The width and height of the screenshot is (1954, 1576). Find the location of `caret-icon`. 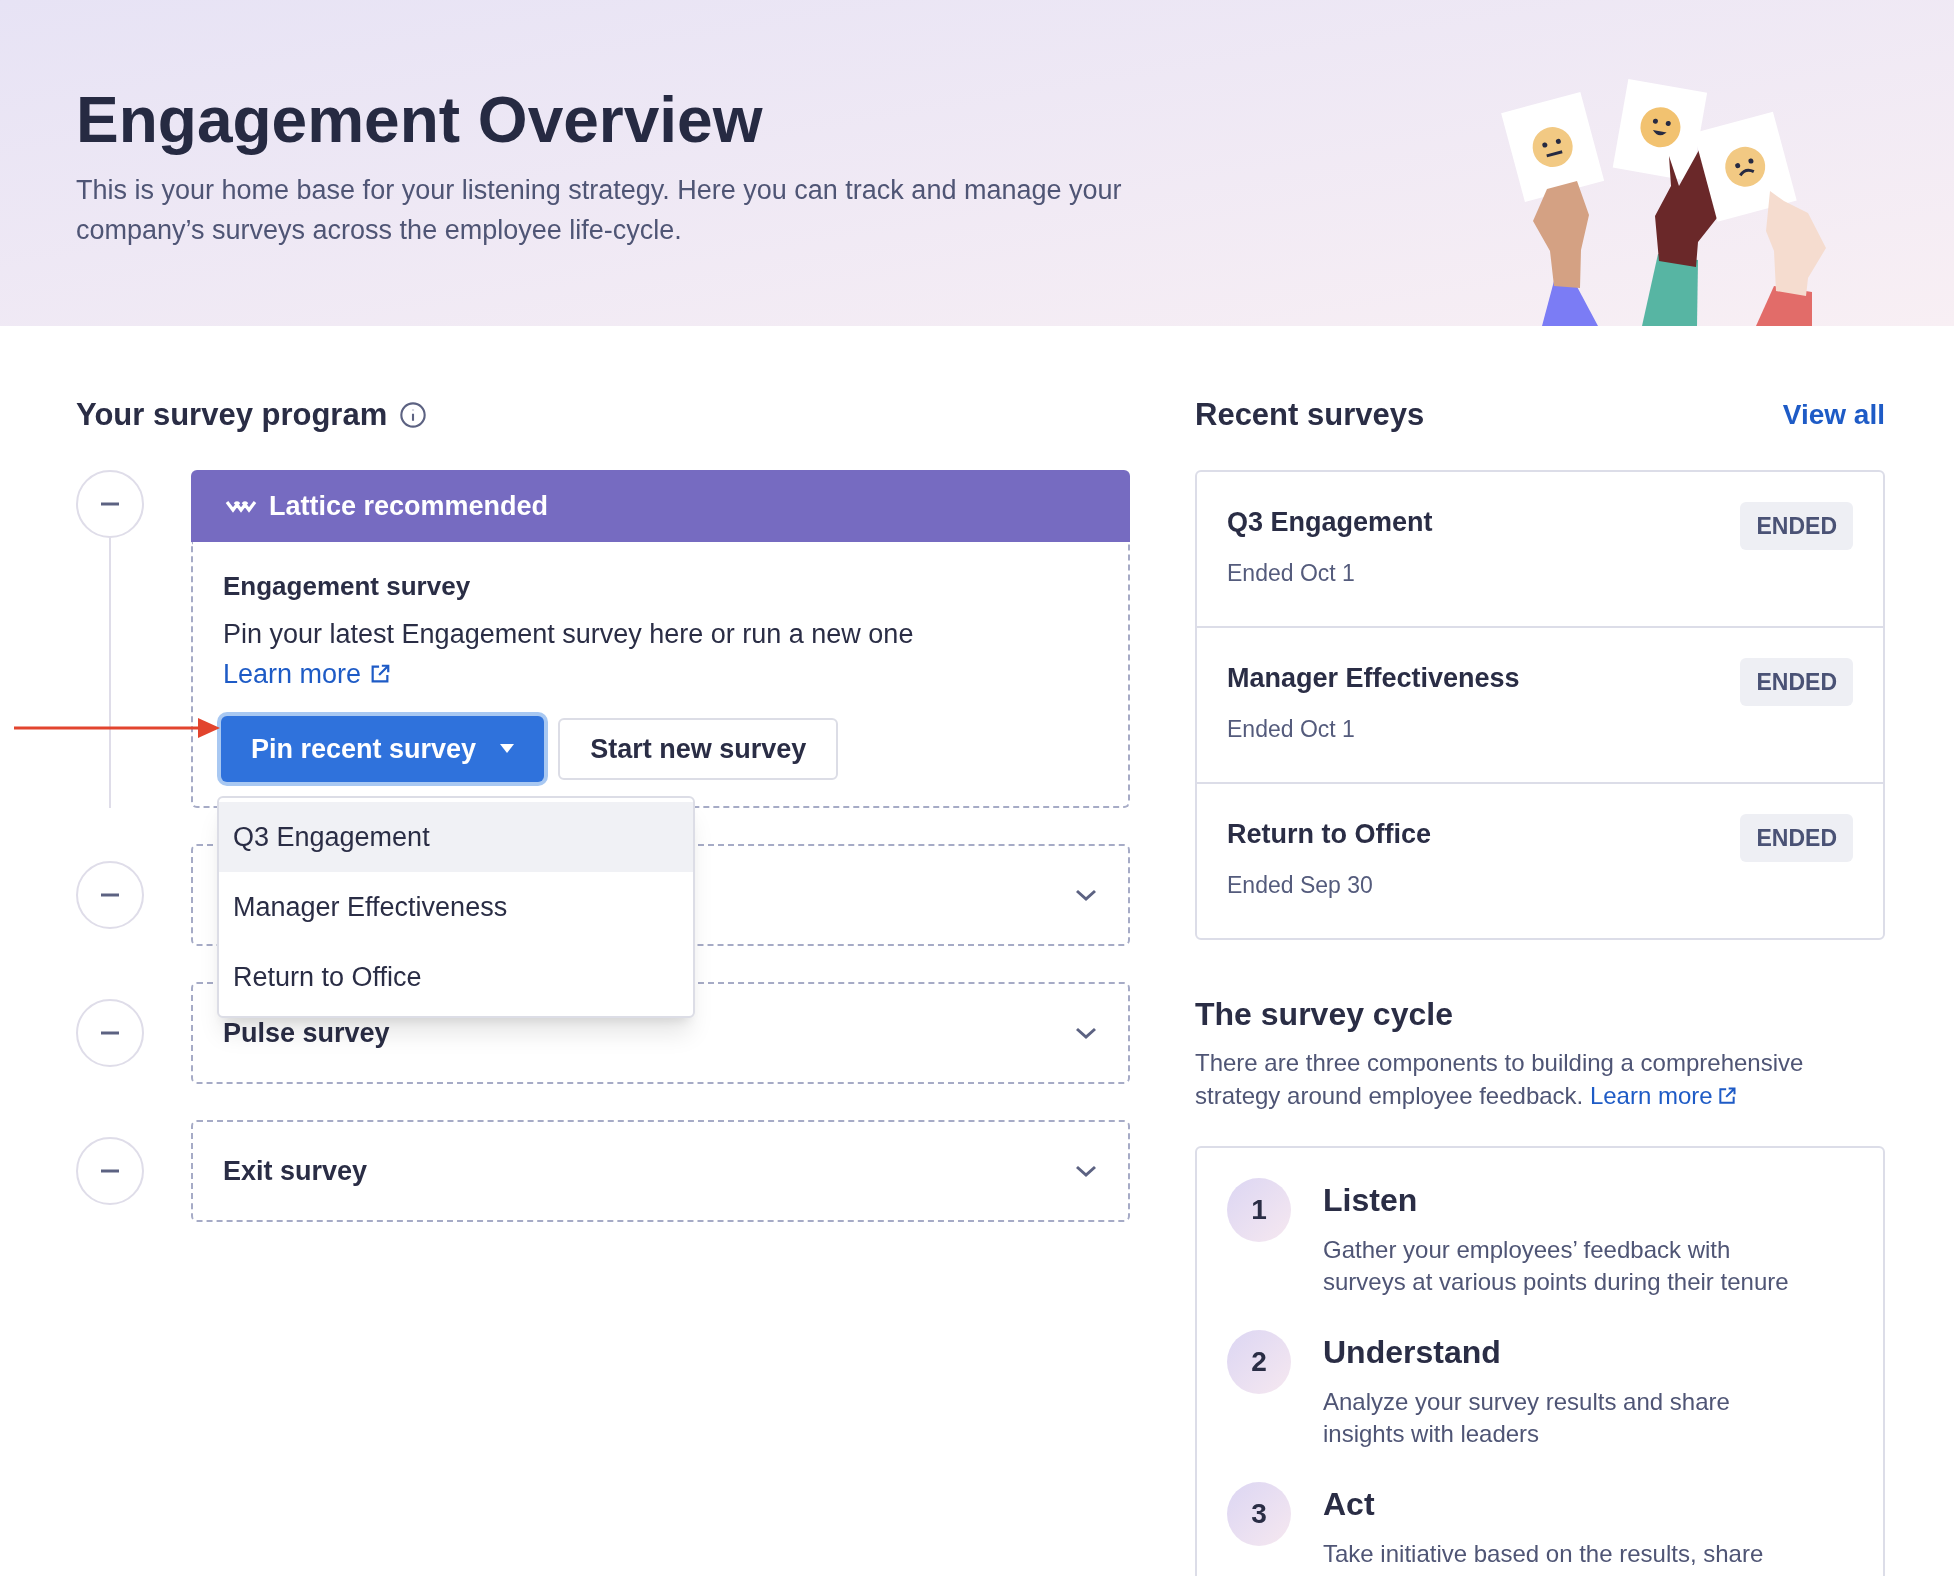

caret-icon is located at coordinates (507, 749).